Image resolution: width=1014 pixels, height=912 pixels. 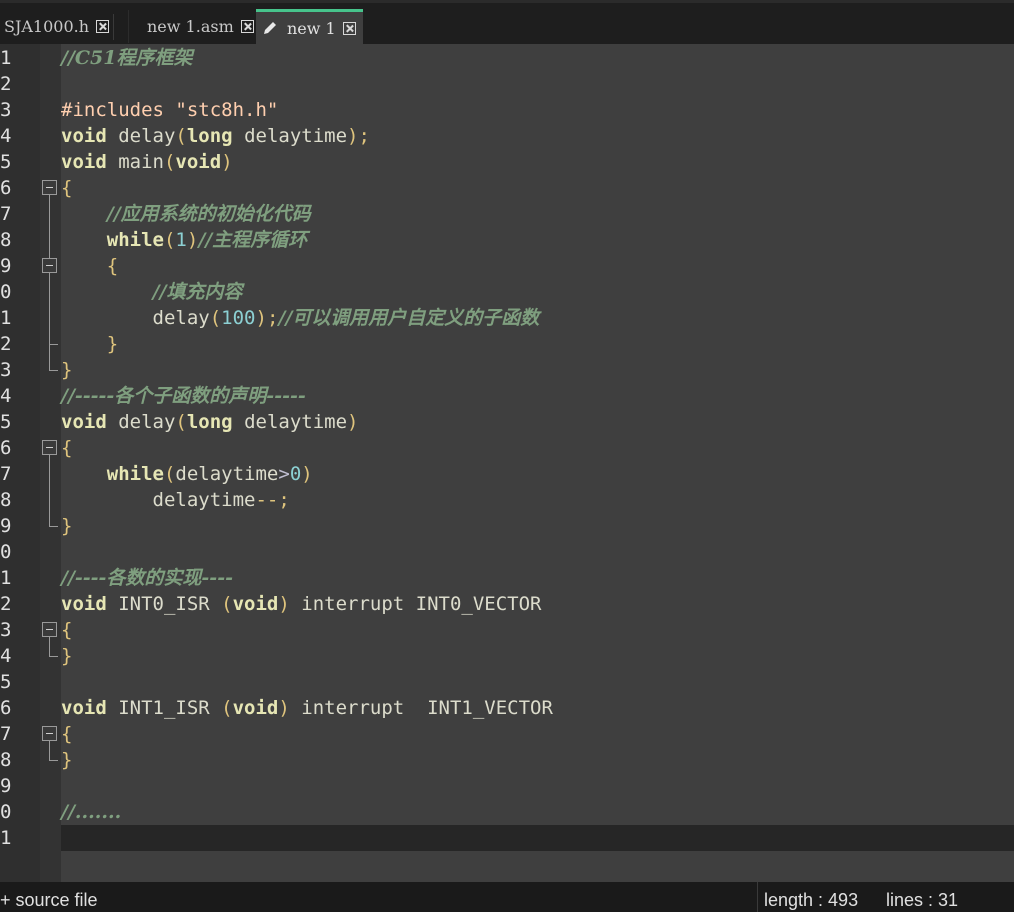 I want to click on pencil-icon, so click(x=270, y=28).